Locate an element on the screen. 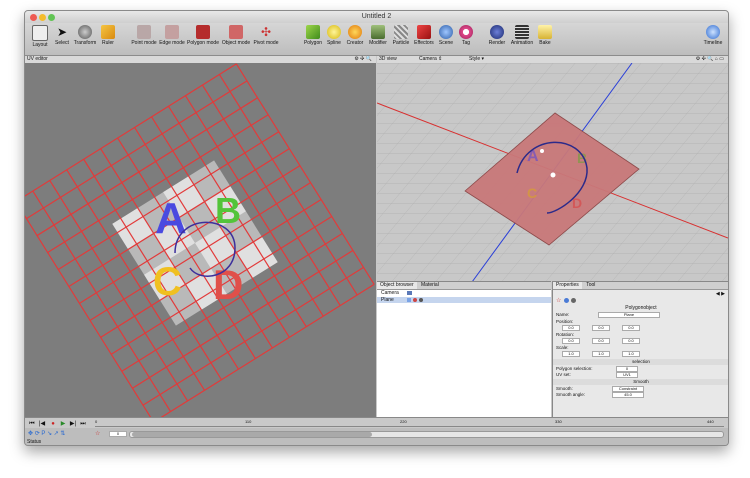 This screenshot has height=478, width=750. tab-object-browser: Object browser is located at coordinates (397, 285).